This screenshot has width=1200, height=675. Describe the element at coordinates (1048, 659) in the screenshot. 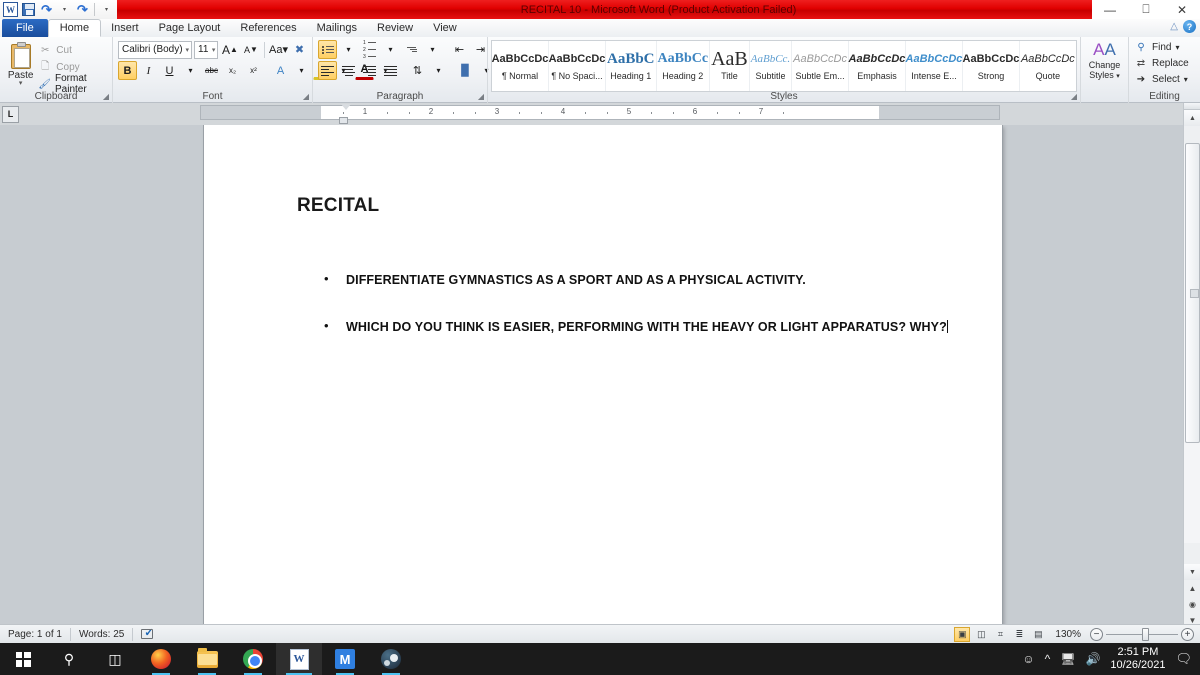

I see `show-hidden-icons-icon: ^` at that location.